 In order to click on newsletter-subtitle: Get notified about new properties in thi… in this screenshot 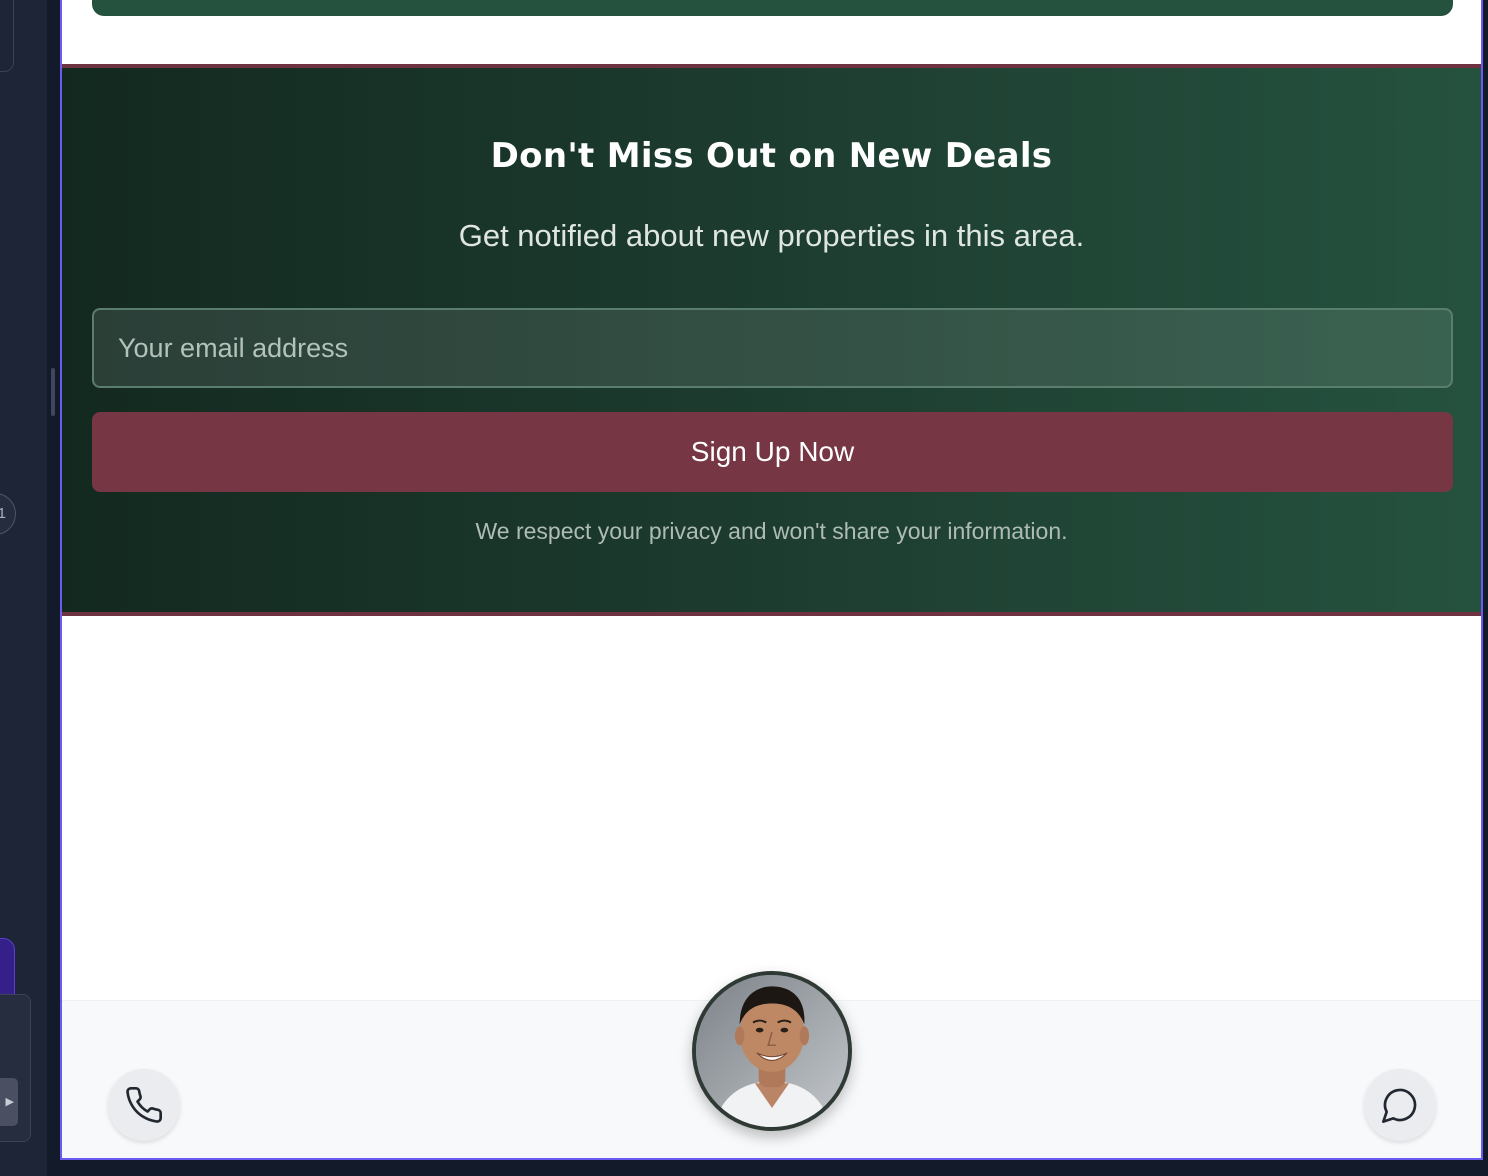, I will do `click(771, 235)`.